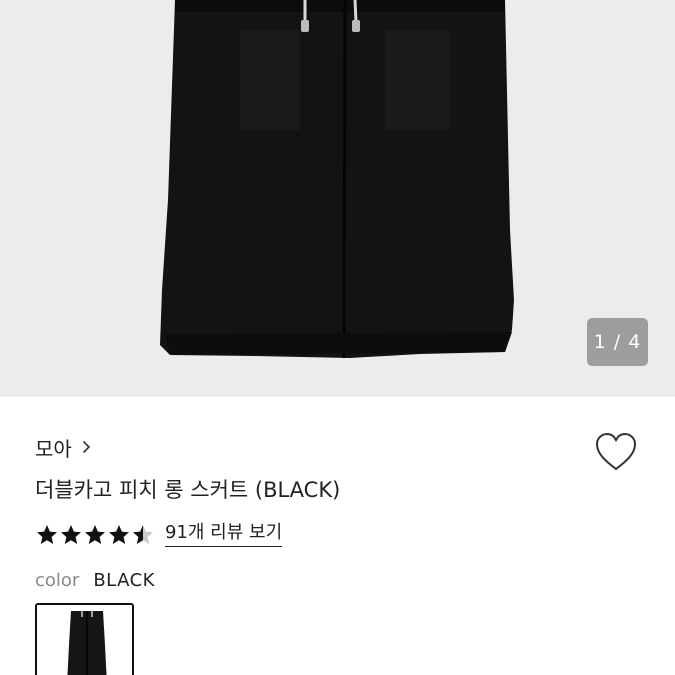 Image resolution: width=675 pixels, height=675 pixels. I want to click on brand-name: 모아, so click(53, 448).